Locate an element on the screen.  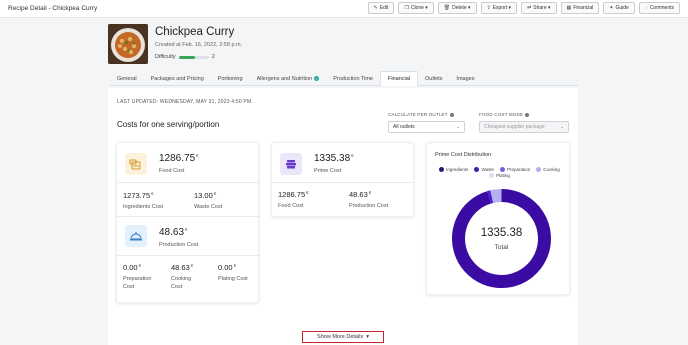
donut-total-value: 1335.38 is located at coordinates (501, 233).